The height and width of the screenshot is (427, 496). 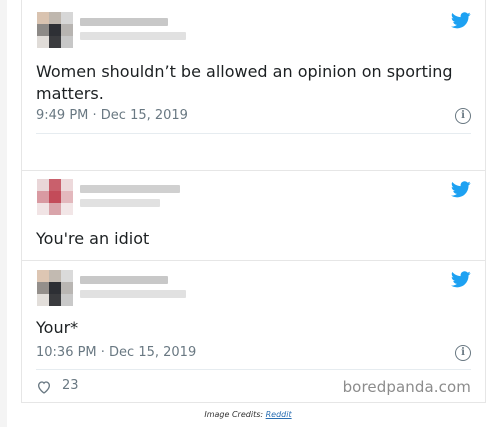 I want to click on heart-icon, so click(x=44, y=387).